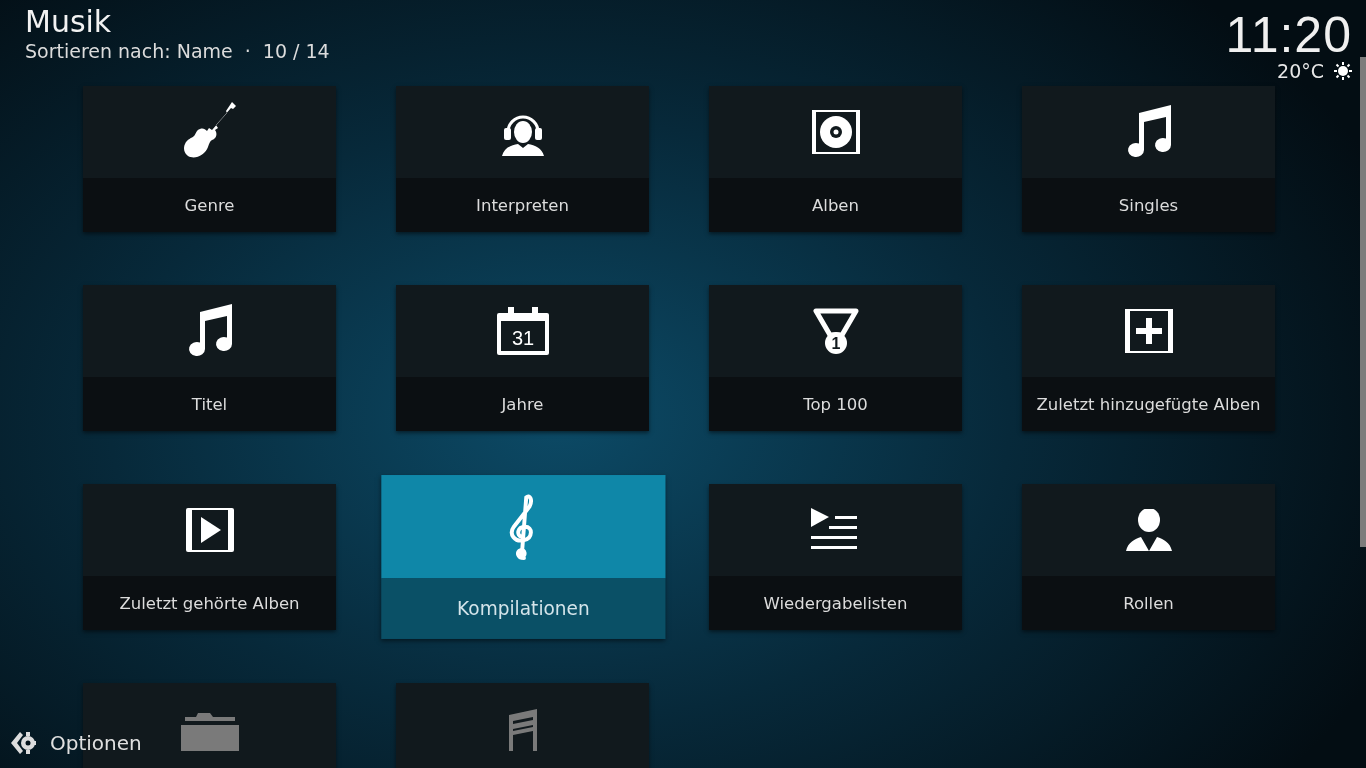 This screenshot has height=768, width=1366. Describe the element at coordinates (1148, 331) in the screenshot. I see `album-plus-icon` at that location.